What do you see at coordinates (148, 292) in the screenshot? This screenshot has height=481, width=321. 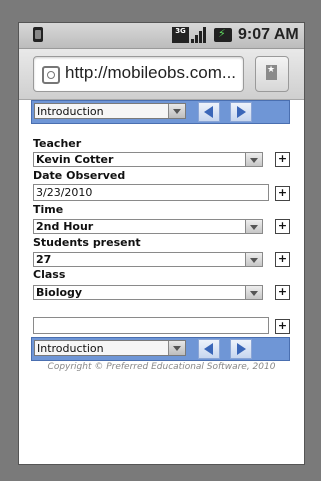 I see `class-select: Biology` at bounding box center [148, 292].